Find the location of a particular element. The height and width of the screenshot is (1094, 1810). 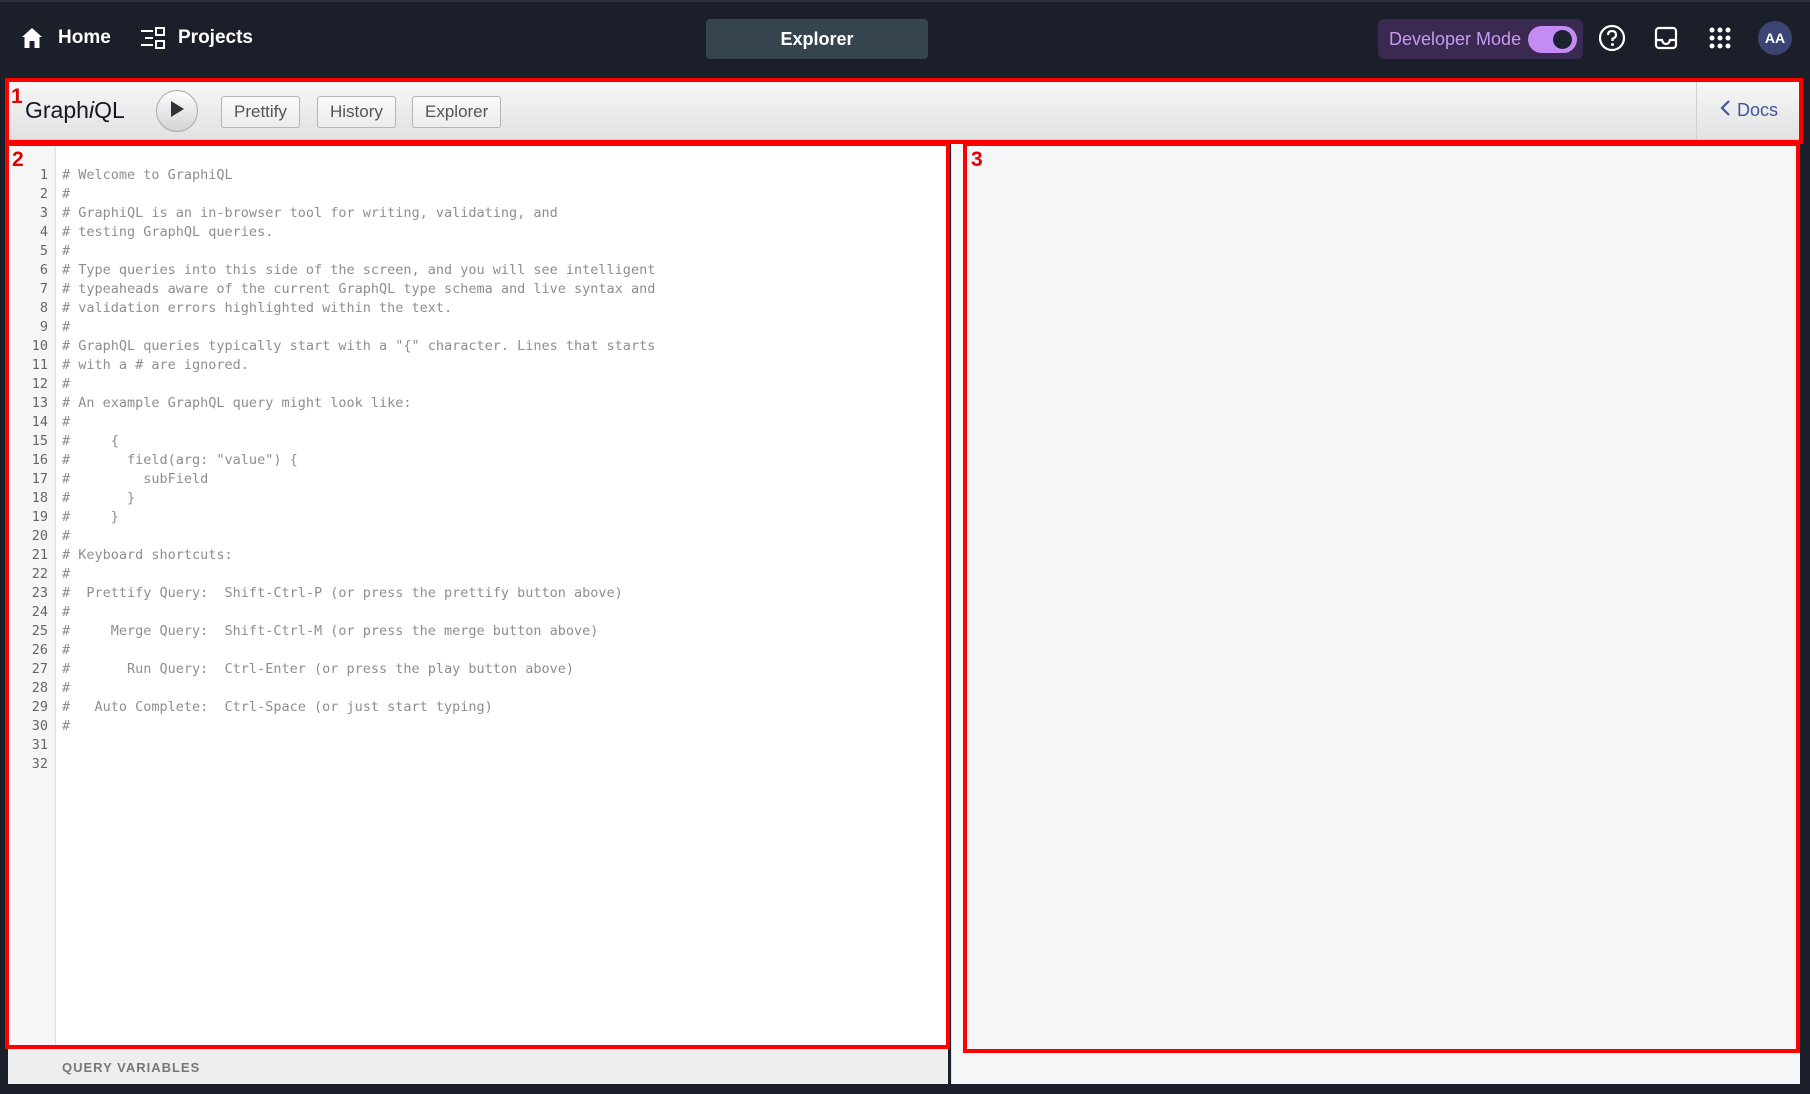

inbox-icon is located at coordinates (1666, 38).